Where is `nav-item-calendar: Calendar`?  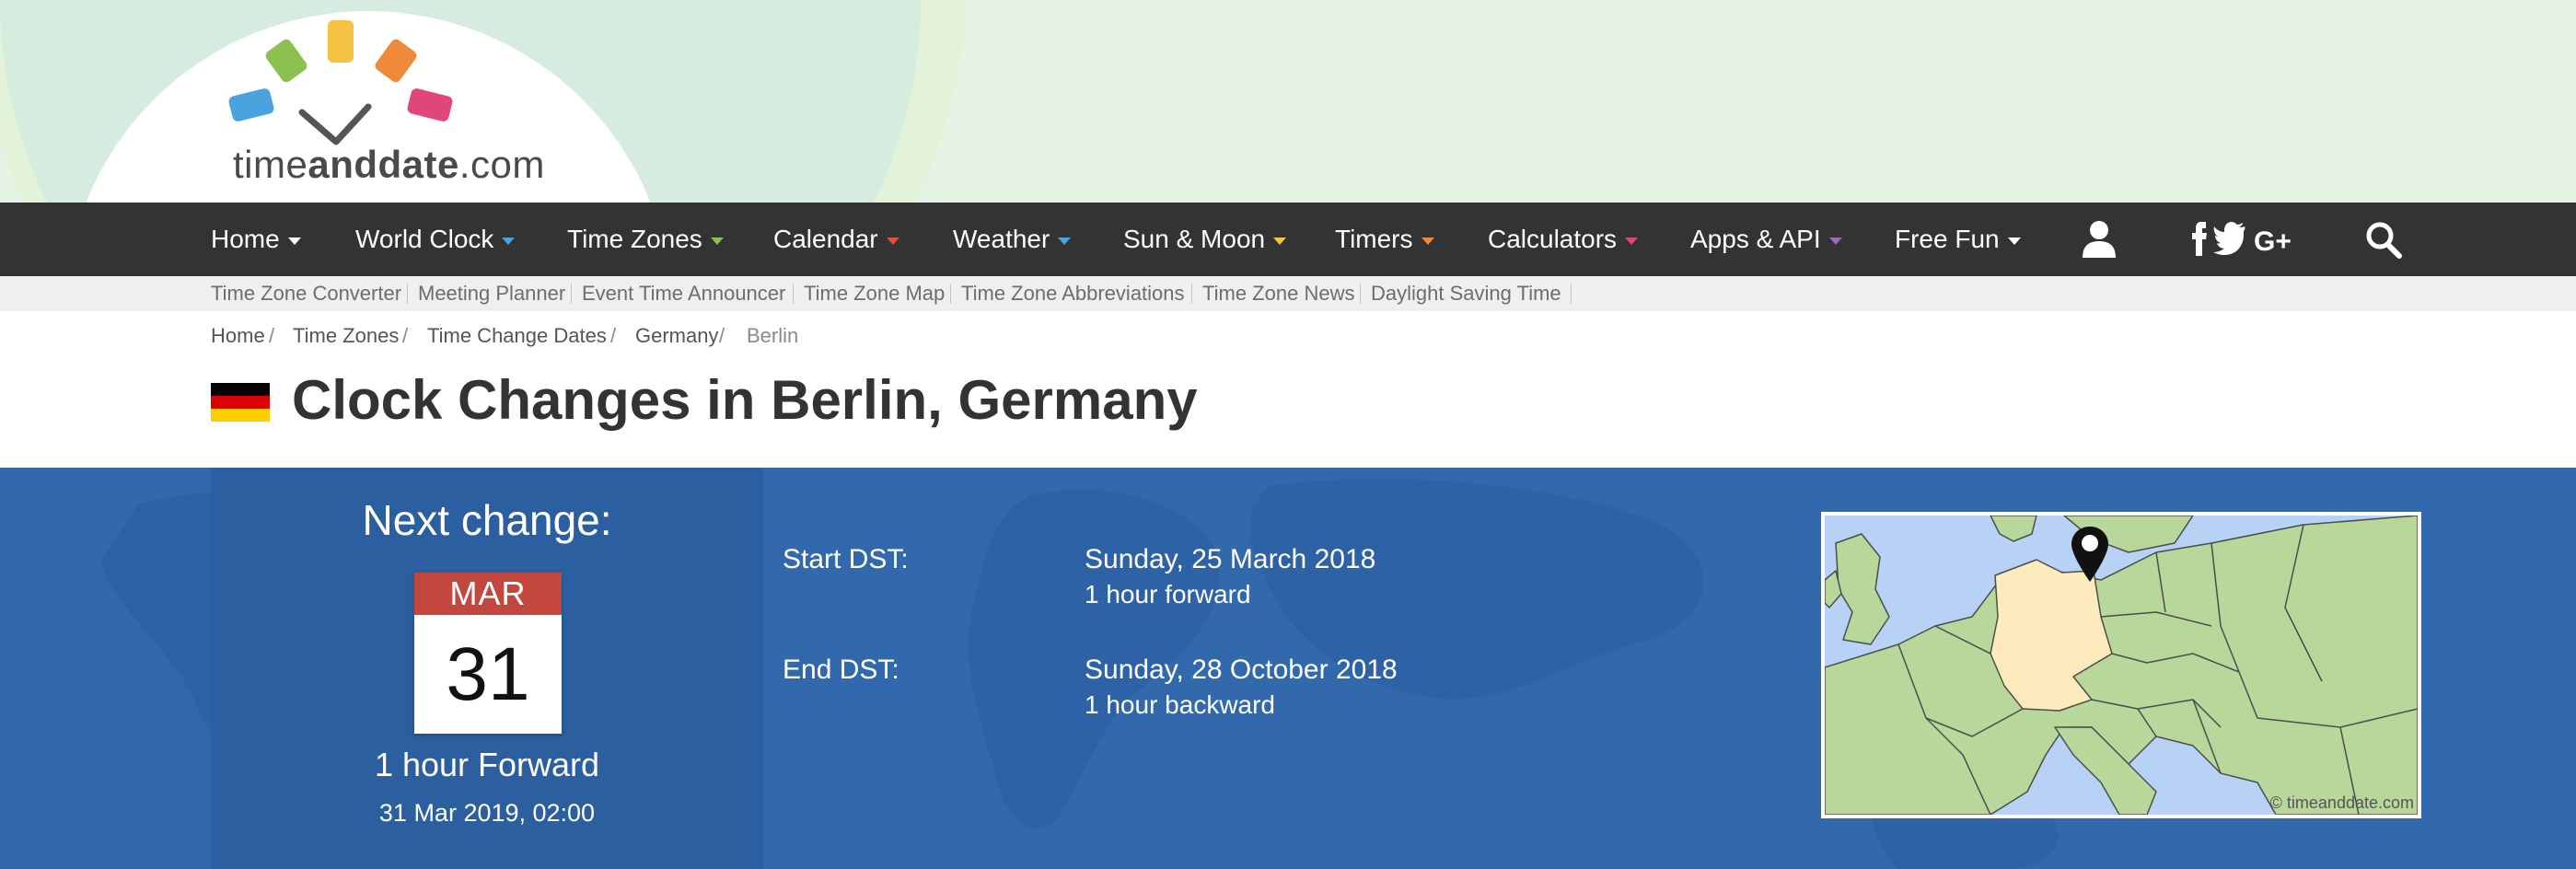 nav-item-calendar: Calendar is located at coordinates (836, 239).